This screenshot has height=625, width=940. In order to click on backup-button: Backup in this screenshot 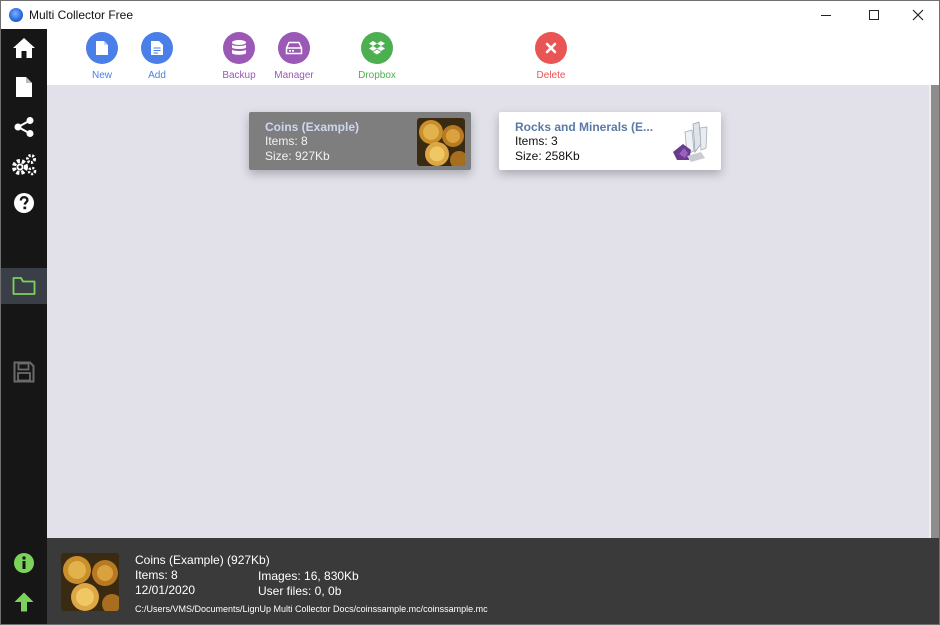, I will do `click(239, 58)`.